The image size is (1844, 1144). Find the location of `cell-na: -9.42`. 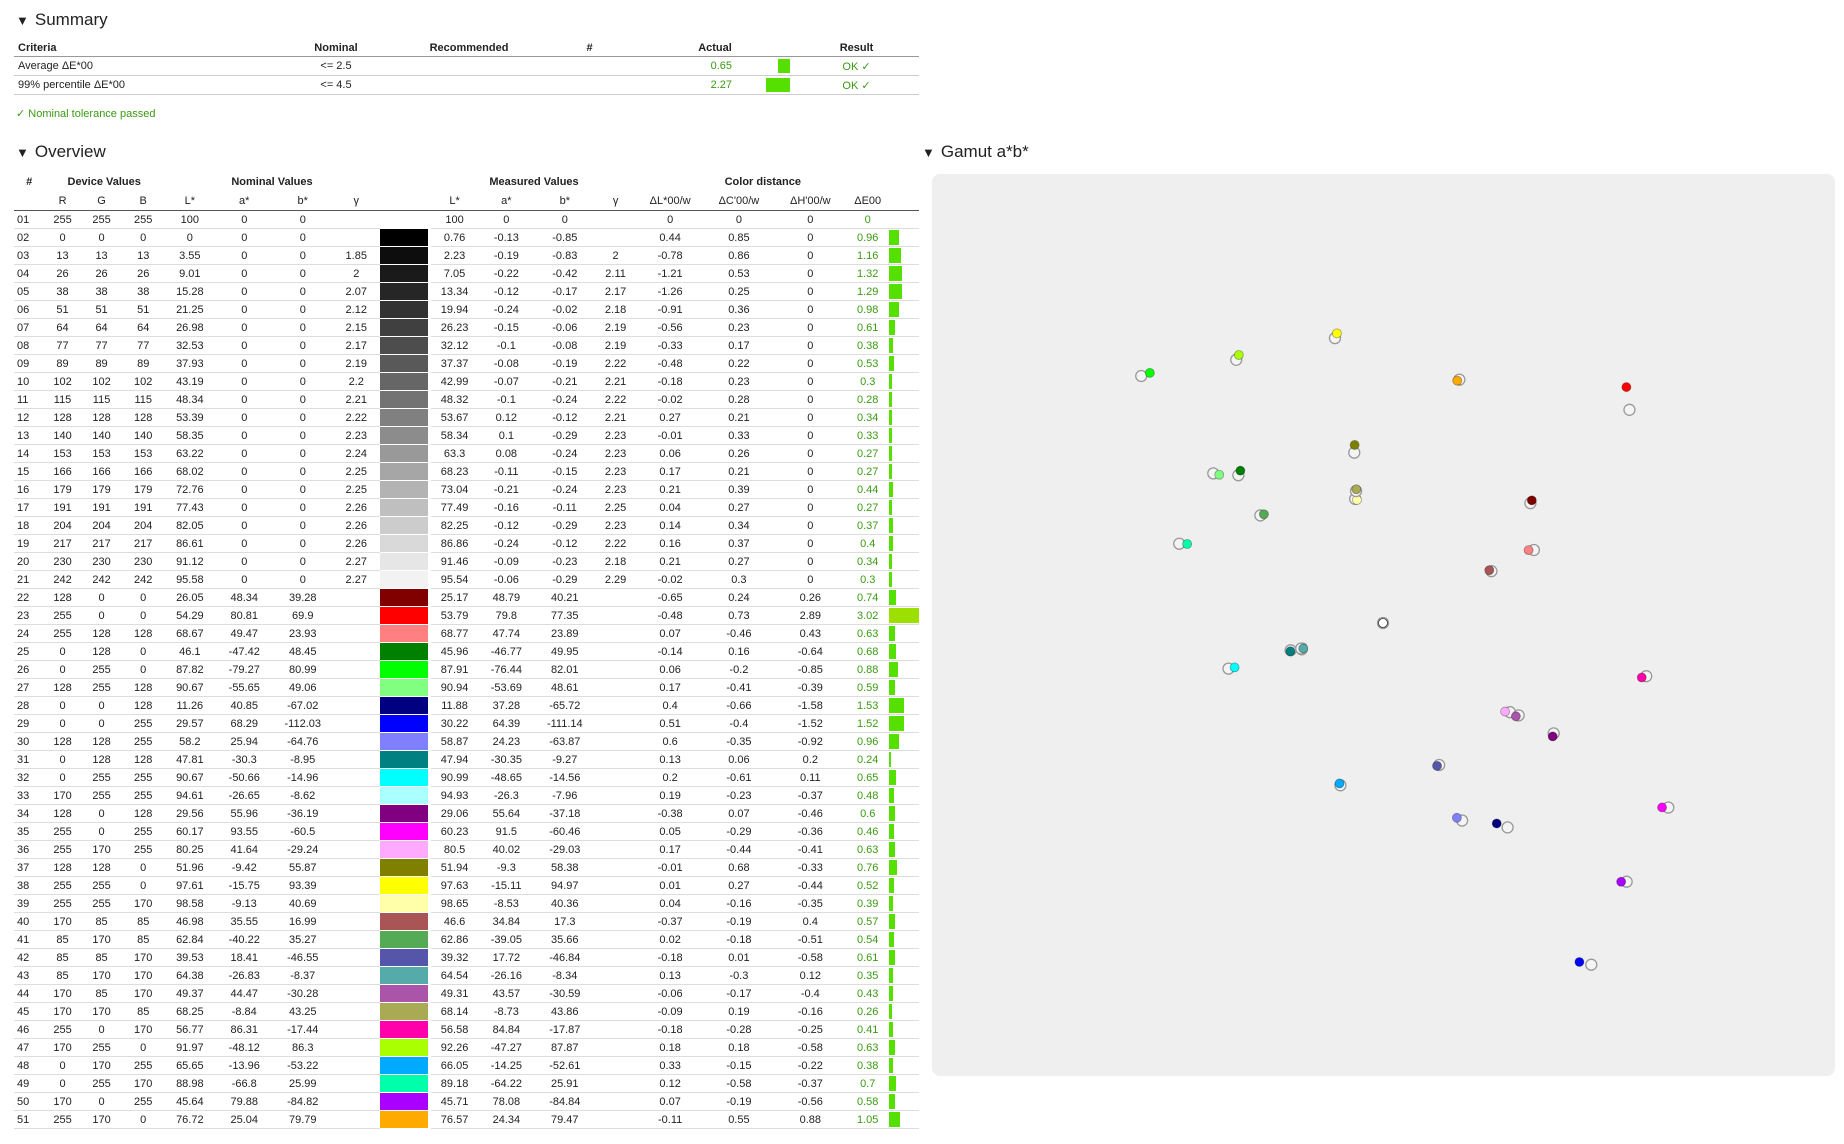

cell-na: -9.42 is located at coordinates (244, 867).